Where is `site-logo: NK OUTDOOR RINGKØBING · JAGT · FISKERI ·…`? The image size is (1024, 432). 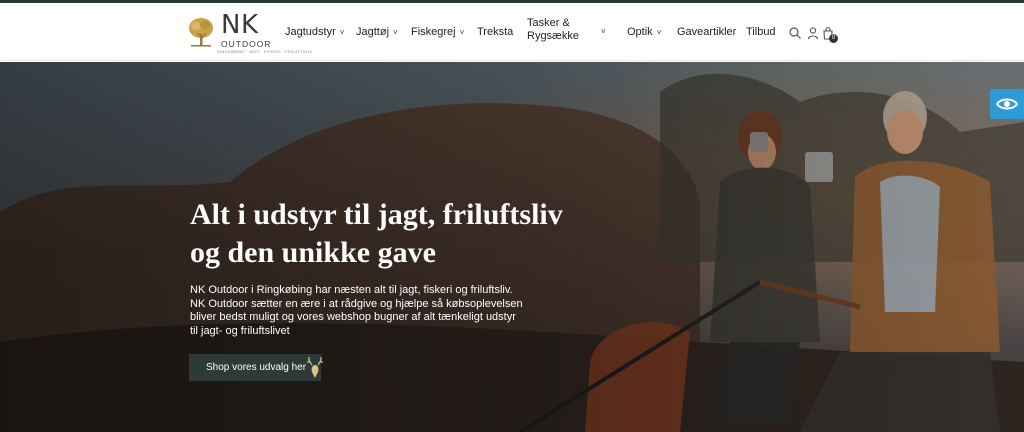 site-logo: NK OUTDOOR RINGKØBING · JAGT · FISKERI ·… is located at coordinates (250, 32).